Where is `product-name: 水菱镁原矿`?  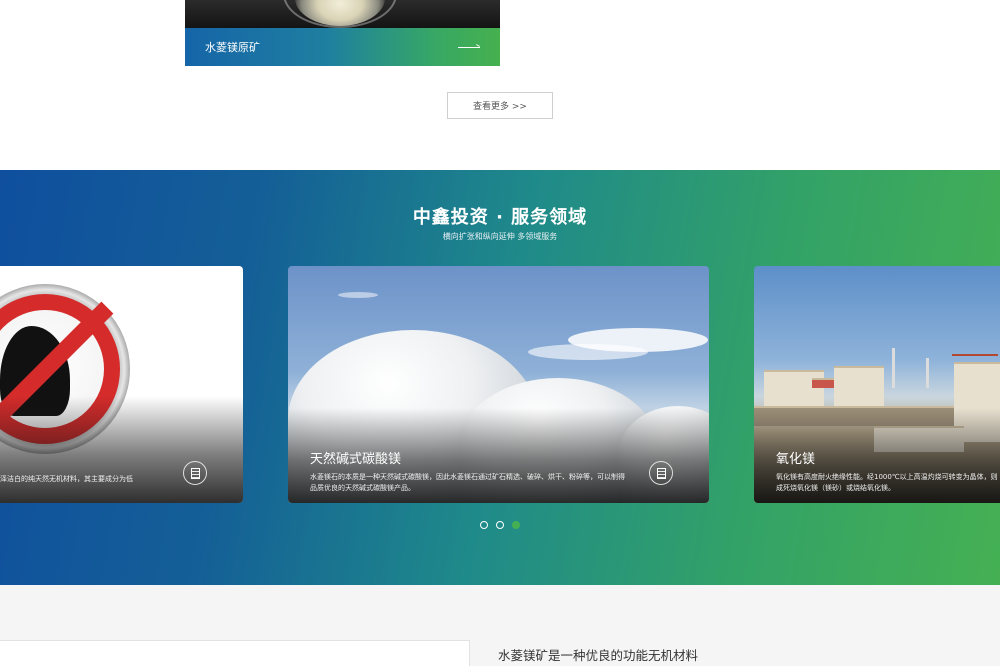 product-name: 水菱镁原矿 is located at coordinates (232, 47).